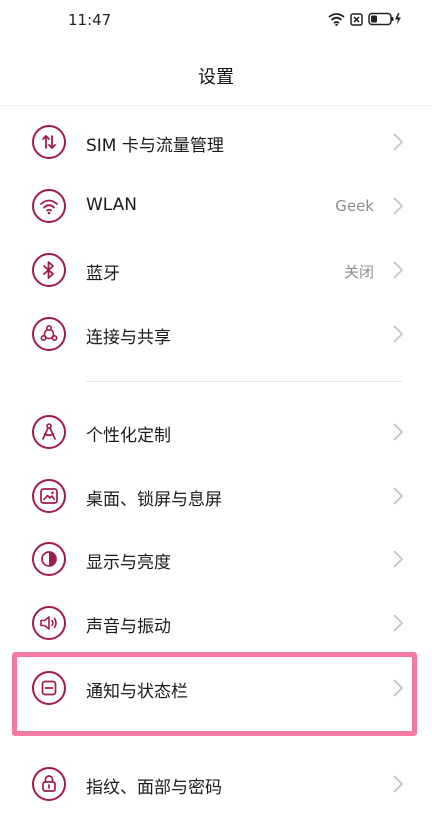  I want to click on settings-item-label: 声音与振动, so click(128, 627).